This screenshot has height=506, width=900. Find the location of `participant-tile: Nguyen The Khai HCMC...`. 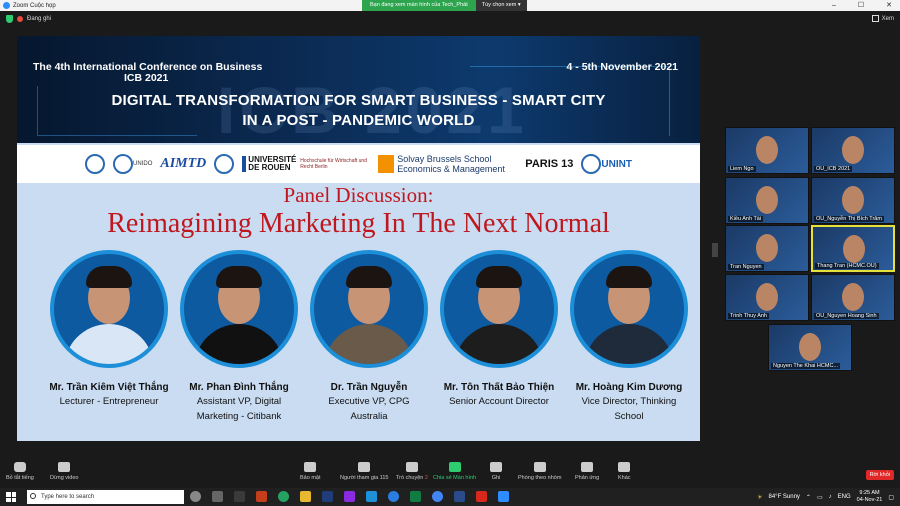

participant-tile: Nguyen The Khai HCMC... is located at coordinates (810, 347).